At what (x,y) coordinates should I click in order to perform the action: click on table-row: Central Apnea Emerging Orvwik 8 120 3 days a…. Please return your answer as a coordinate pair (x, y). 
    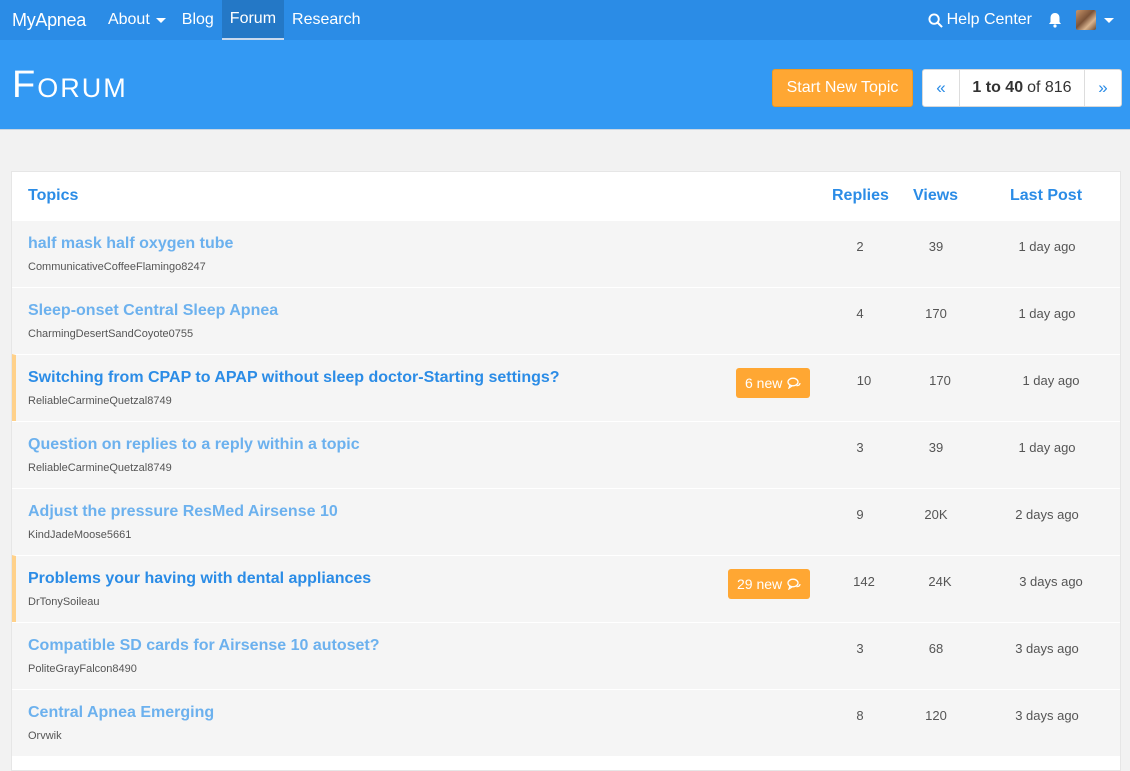
    Looking at the image, I should click on (566, 722).